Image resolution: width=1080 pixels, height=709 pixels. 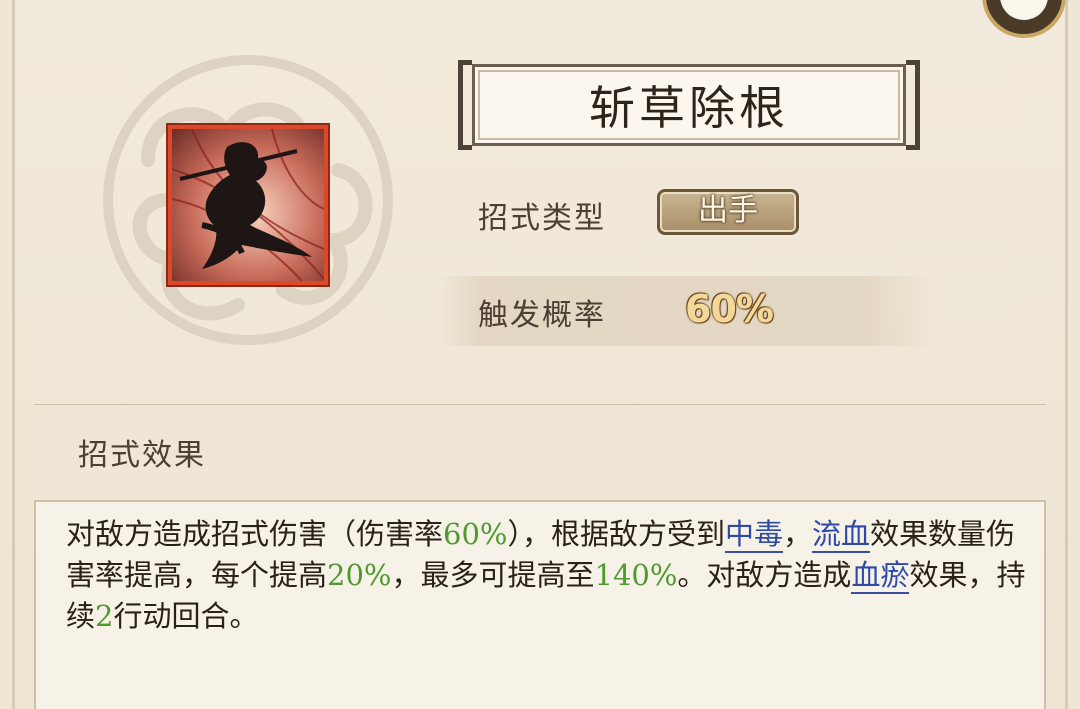 What do you see at coordinates (616, 534) in the screenshot?
I see `effect-text-segment: ），根据敌方受到` at bounding box center [616, 534].